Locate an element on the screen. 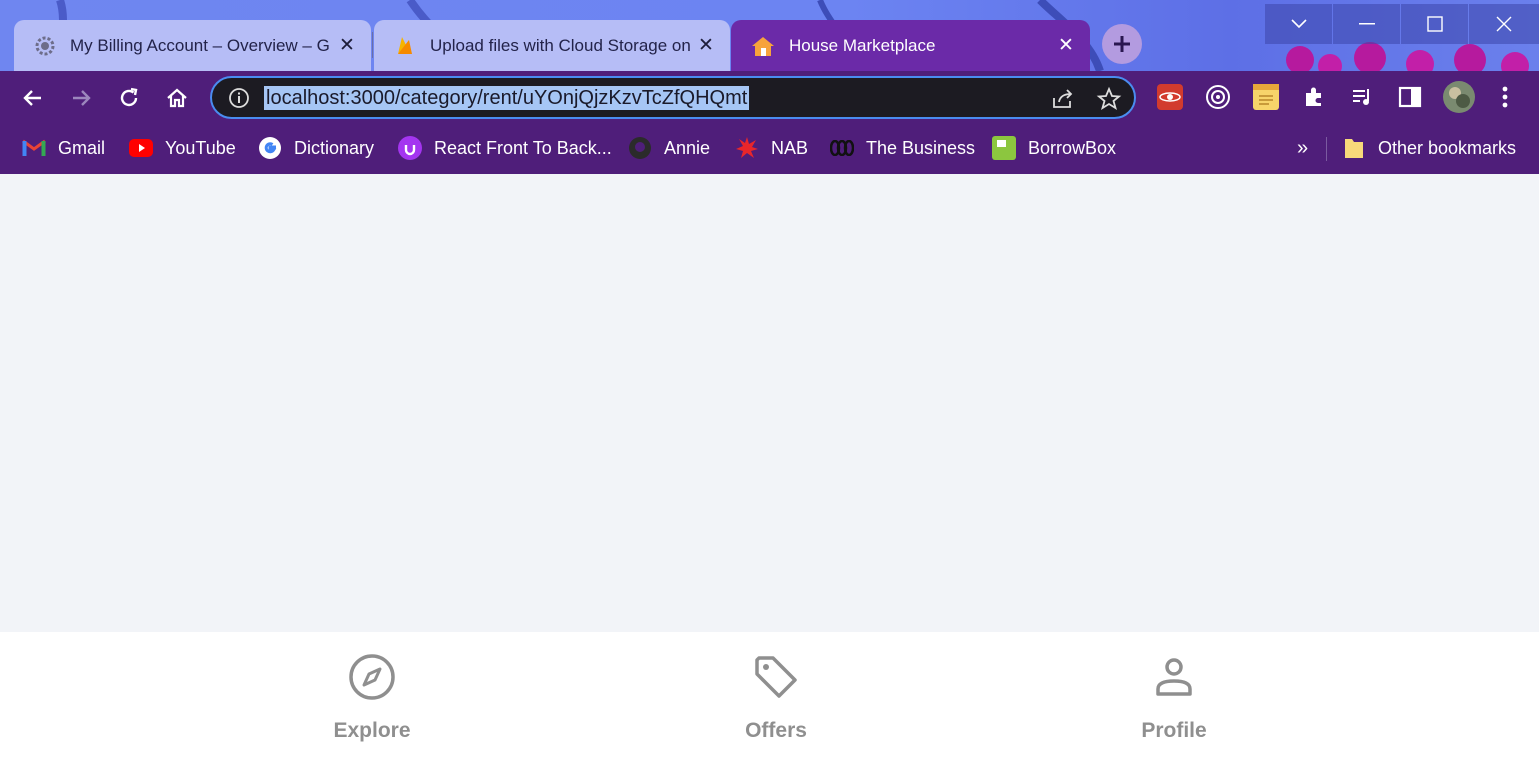  tab-cloud-storage: Upload files with Cloud Storage on ✕ is located at coordinates (552, 45).